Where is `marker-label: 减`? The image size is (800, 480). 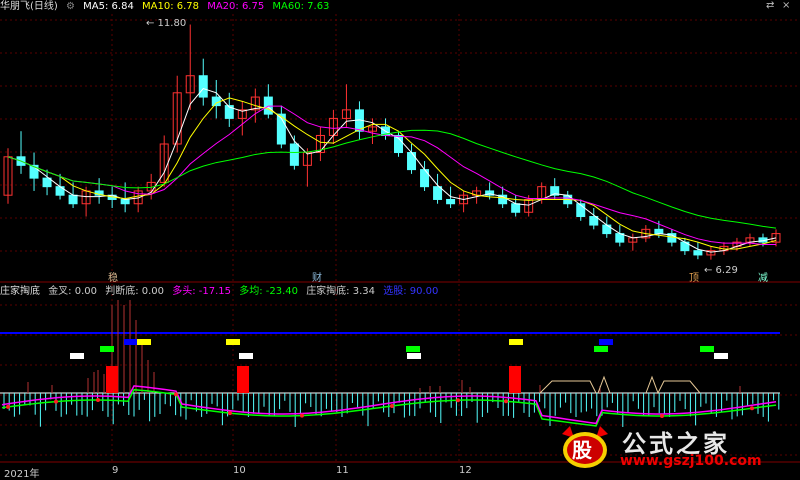
marker-label: 减 is located at coordinates (763, 278).